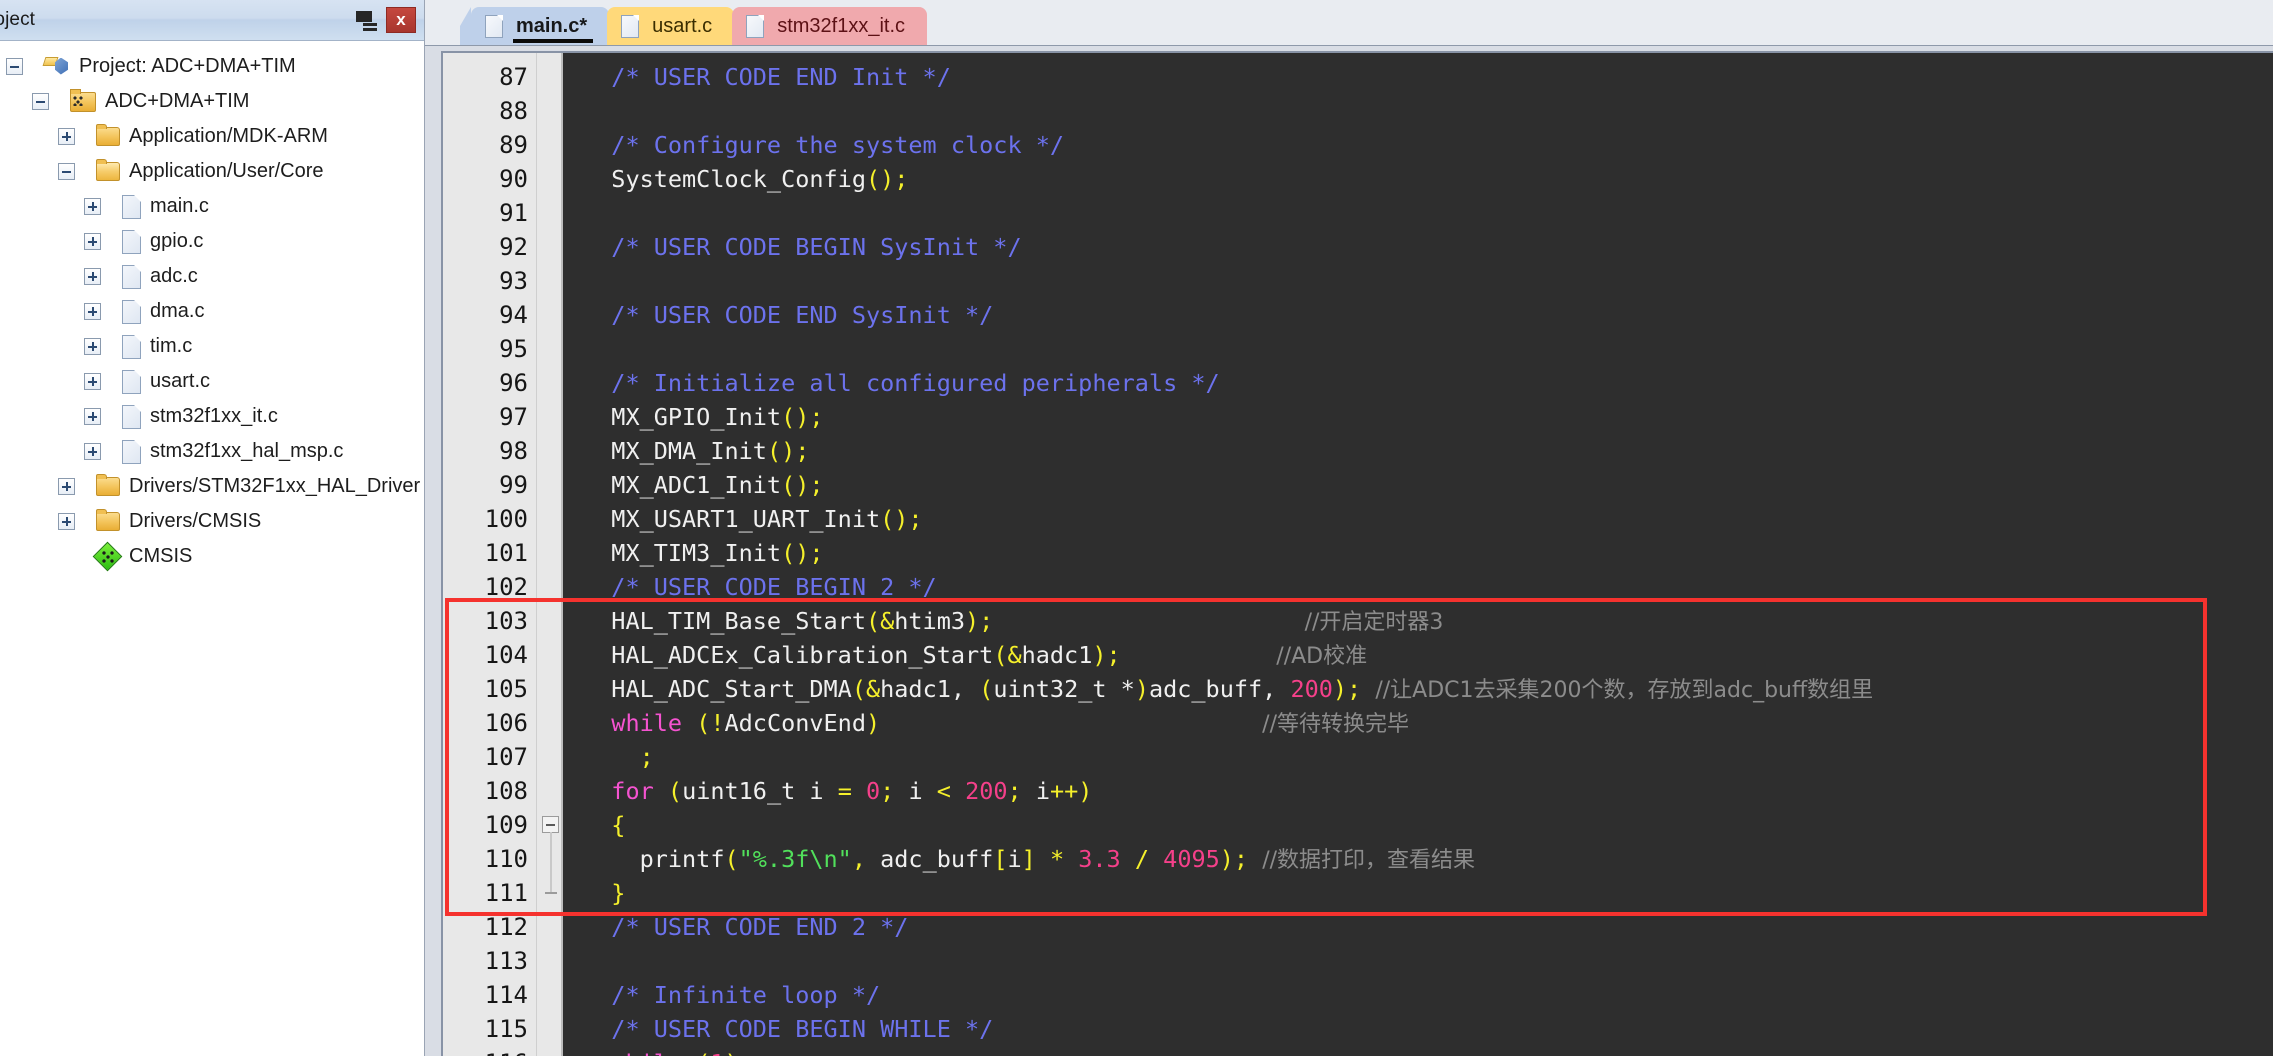  Describe the element at coordinates (1418, 1051) in the screenshot. I see `code-line: while (1)` at that location.